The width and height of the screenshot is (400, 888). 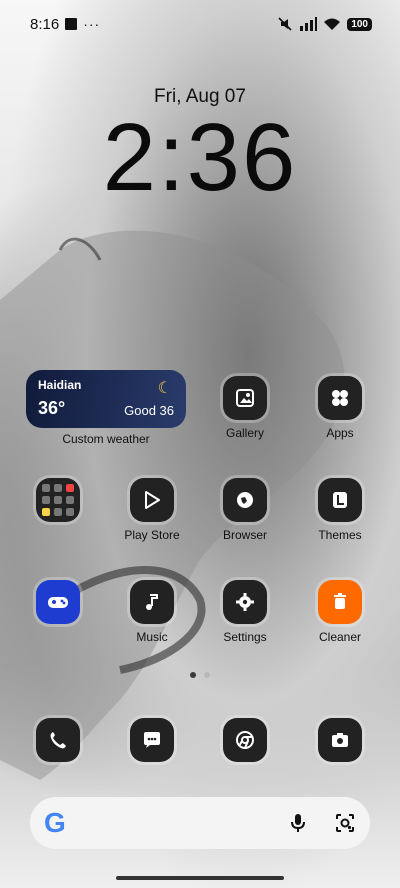 I want to click on notification-icon, so click(x=71, y=24).